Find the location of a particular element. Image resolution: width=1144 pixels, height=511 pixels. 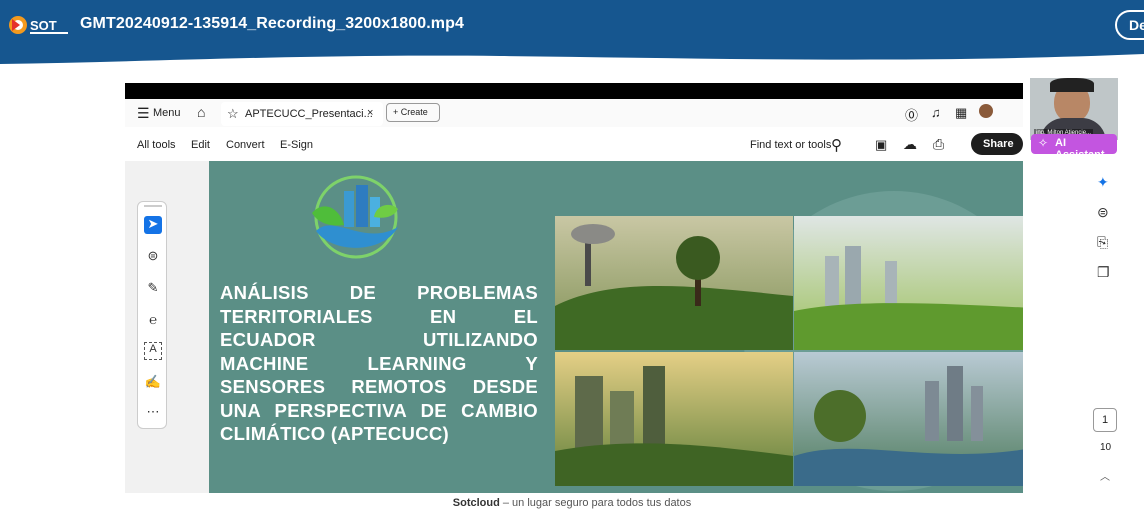

comment-tool-icon: ⊜ is located at coordinates (153, 257).